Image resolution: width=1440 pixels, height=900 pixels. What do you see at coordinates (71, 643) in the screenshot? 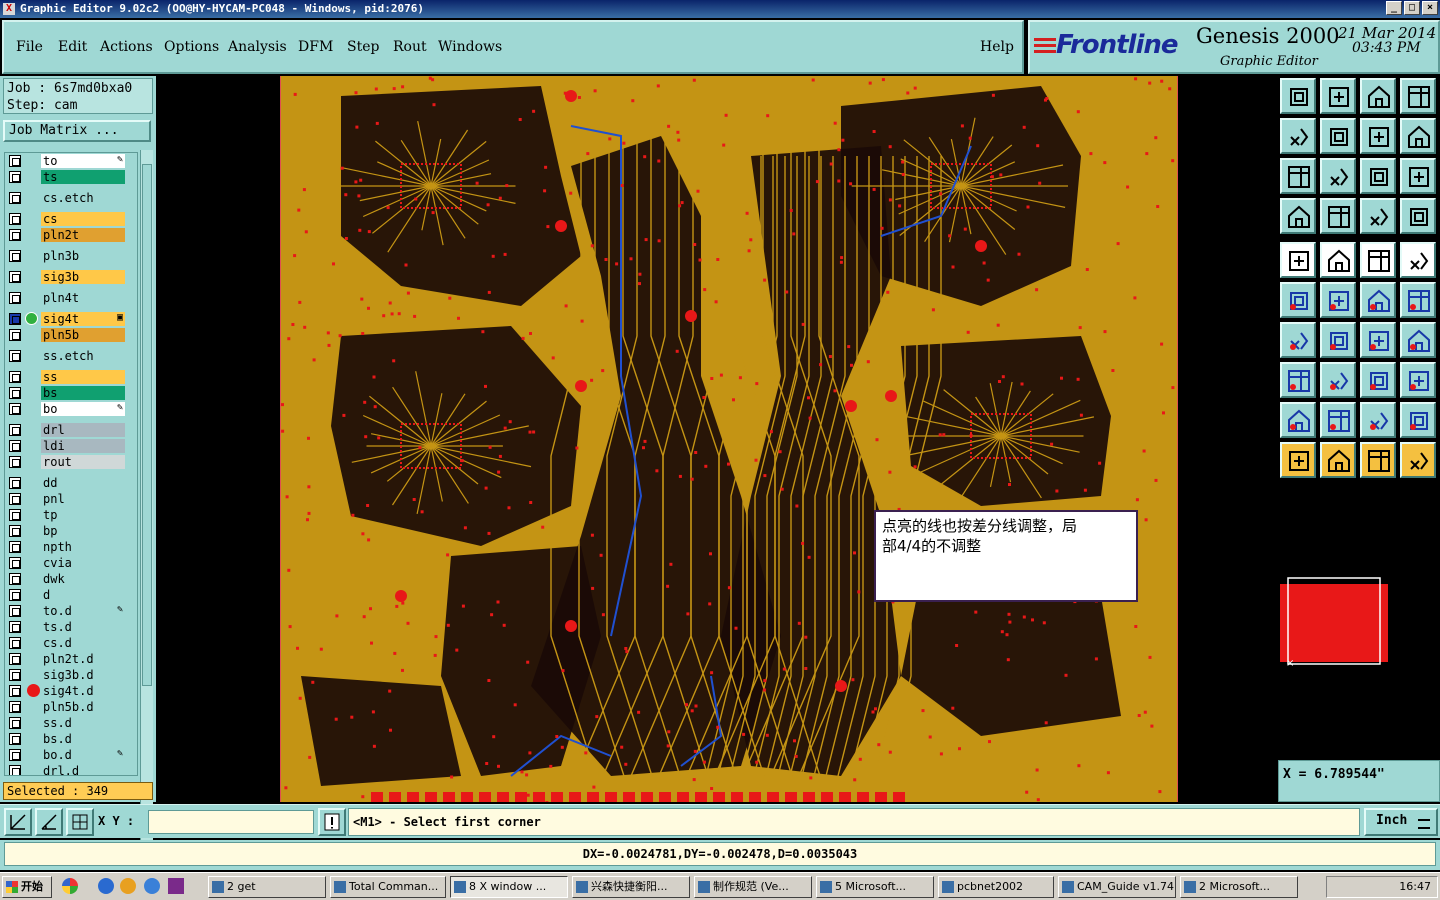
I see `layer-row-cs-d: cs.d` at bounding box center [71, 643].